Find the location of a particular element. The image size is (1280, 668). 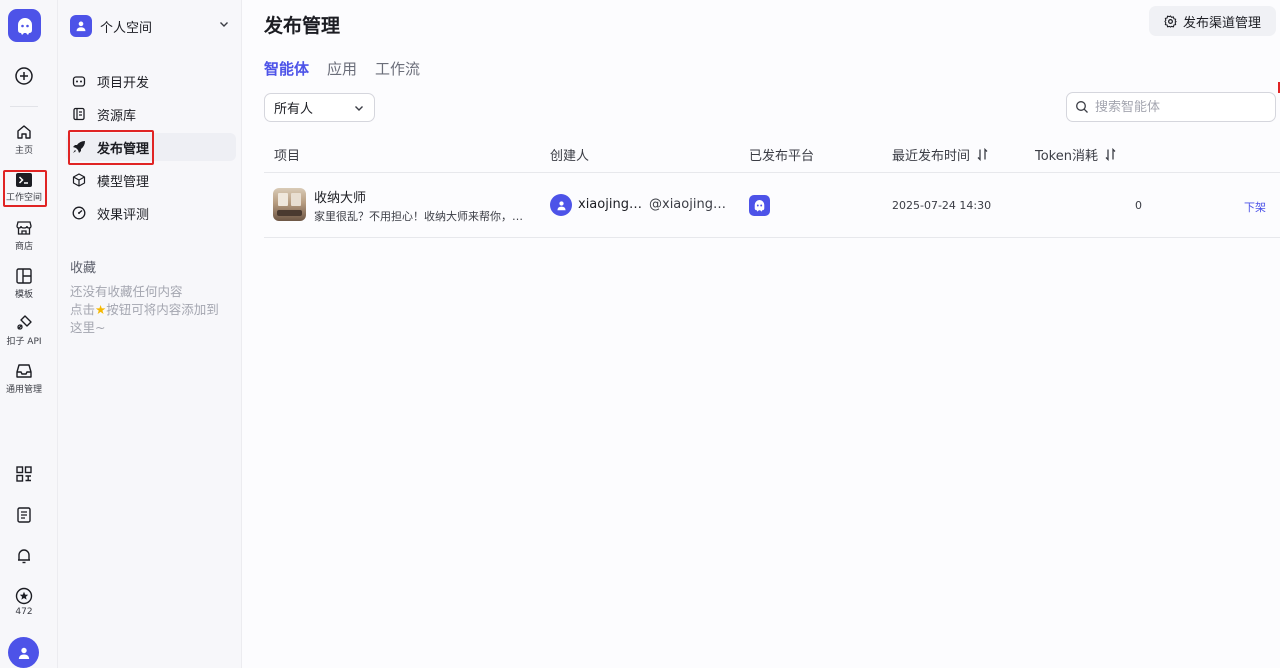

favorites-empty-line: 还没有收藏任何内容 is located at coordinates (126, 291).